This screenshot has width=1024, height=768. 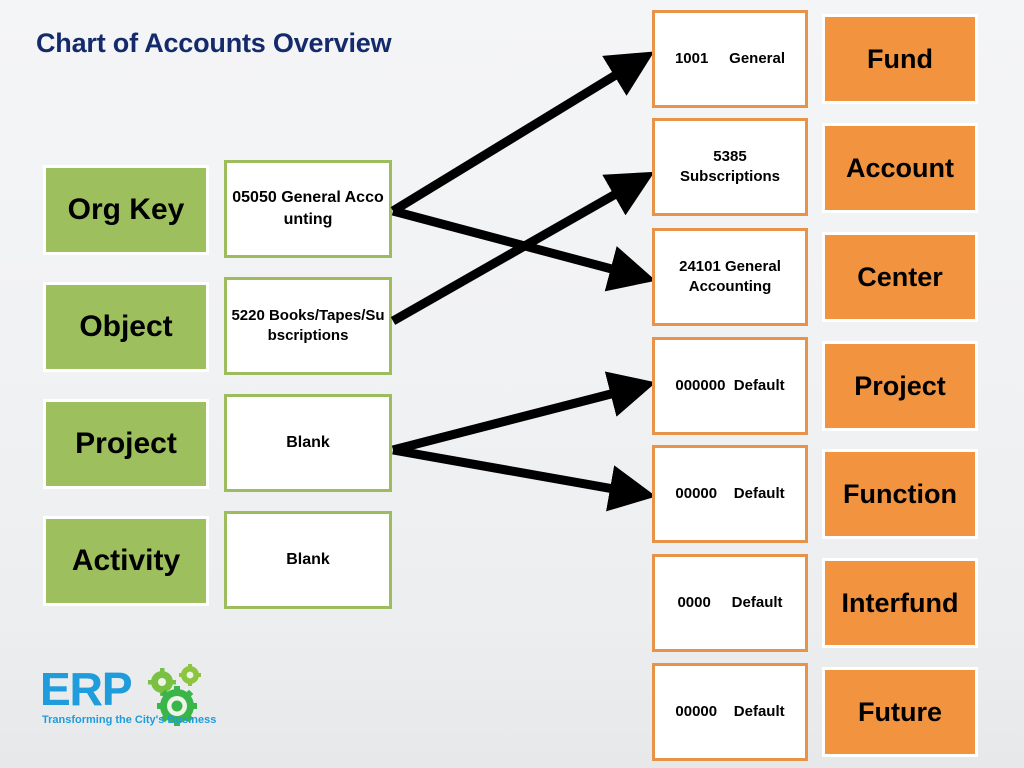 I want to click on element-value-center: 24101 General Accounting, so click(x=730, y=277).